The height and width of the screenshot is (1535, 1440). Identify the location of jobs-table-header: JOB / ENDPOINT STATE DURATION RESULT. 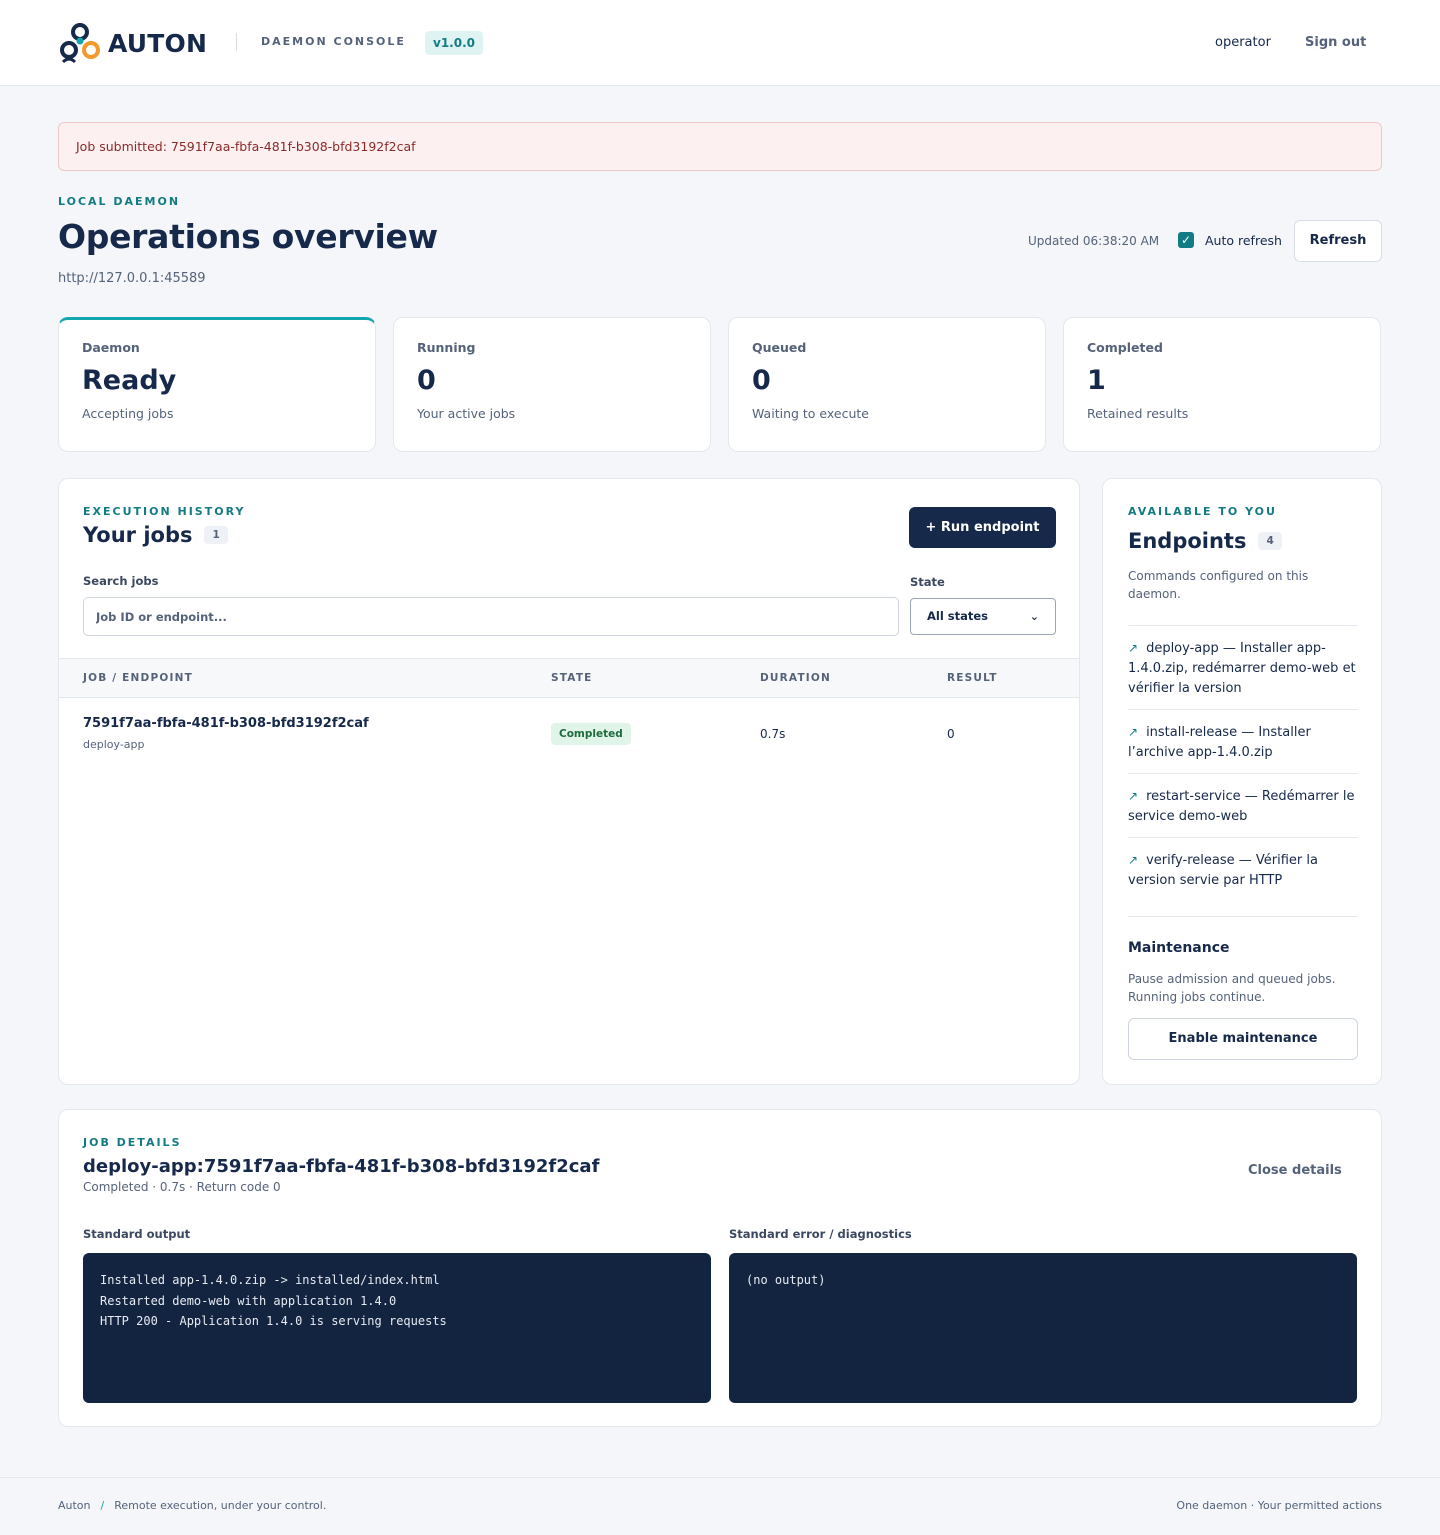
(569, 678).